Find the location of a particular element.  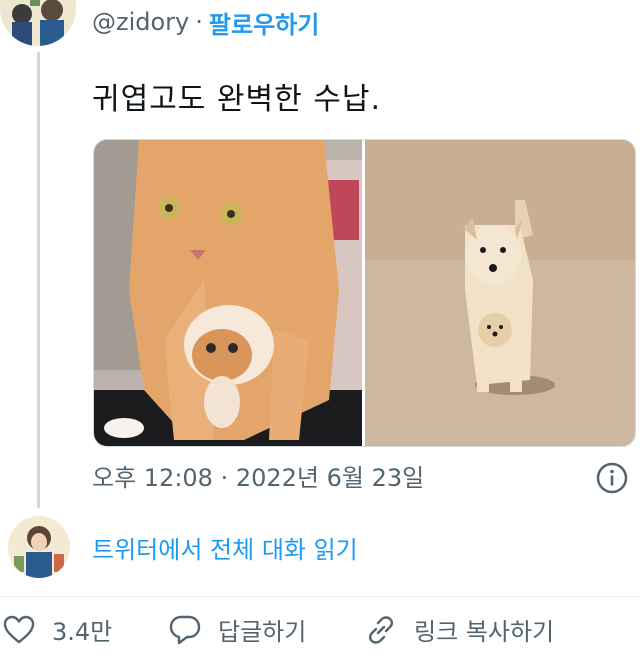

tweet-timestamp: 오후 12:08 · 2022년 6월 23일 is located at coordinates (258, 475).